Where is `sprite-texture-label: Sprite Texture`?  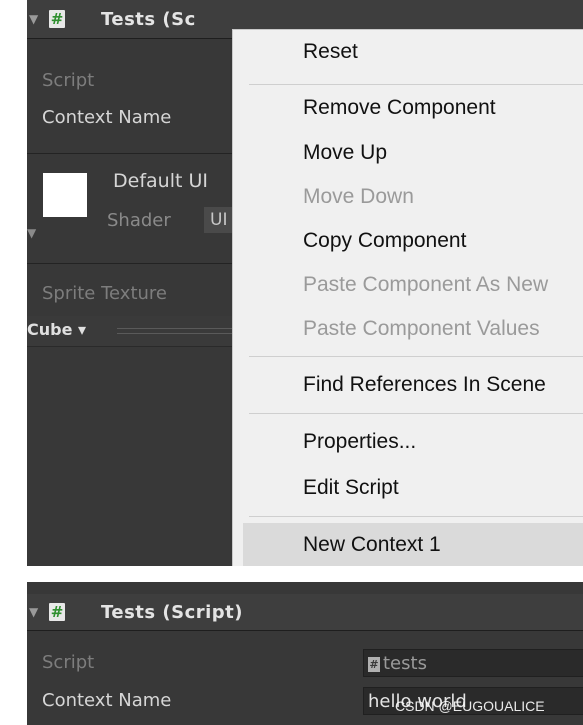
sprite-texture-label: Sprite Texture is located at coordinates (104, 293).